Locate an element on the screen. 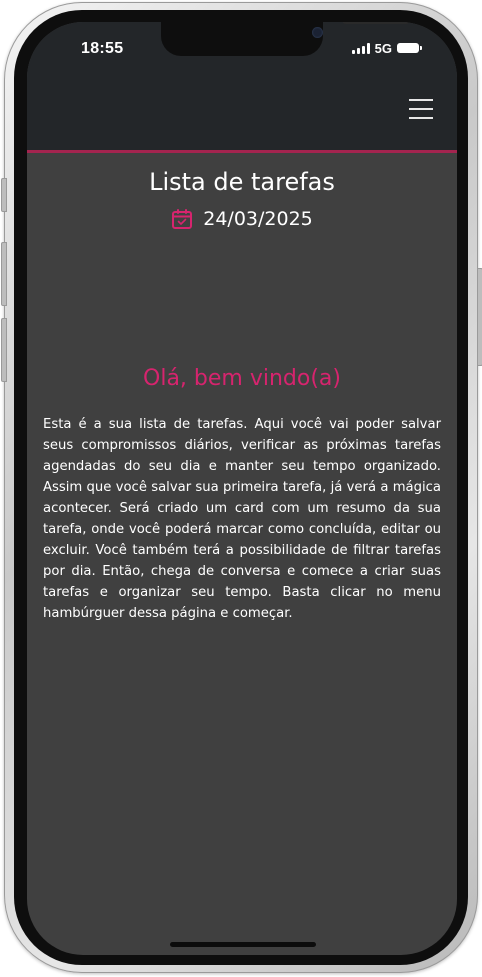 The image size is (482, 977). action-button is located at coordinates (4, 195).